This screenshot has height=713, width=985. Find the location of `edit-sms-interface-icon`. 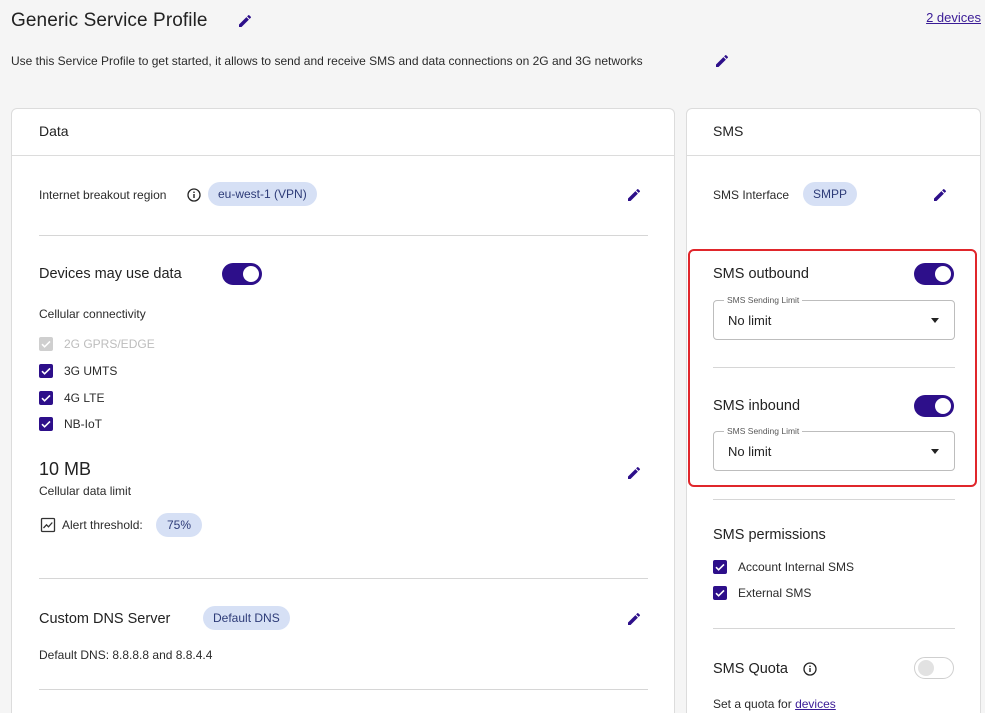

edit-sms-interface-icon is located at coordinates (940, 195).